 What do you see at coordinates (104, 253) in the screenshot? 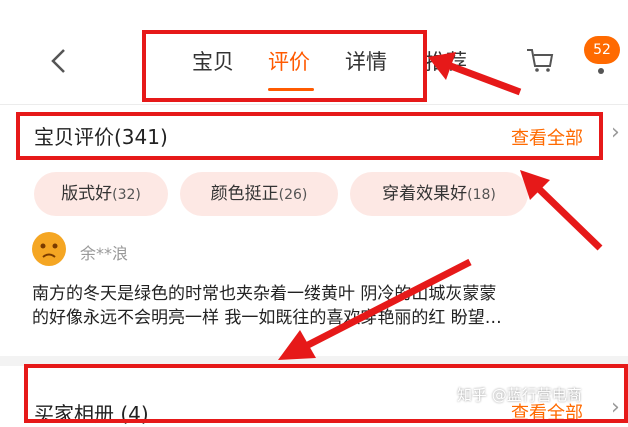
I see `reviewer-name: 余**浪` at bounding box center [104, 253].